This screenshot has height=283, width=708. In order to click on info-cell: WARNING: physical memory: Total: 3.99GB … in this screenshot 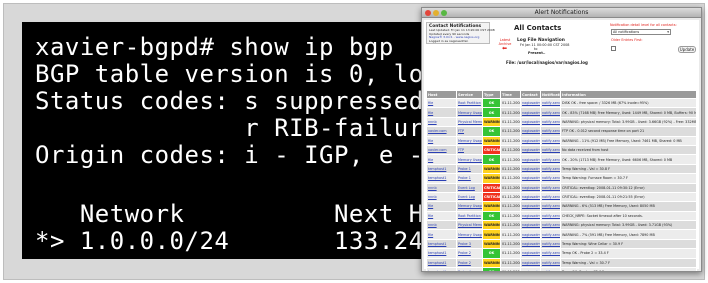, I will do `click(628, 122)`.